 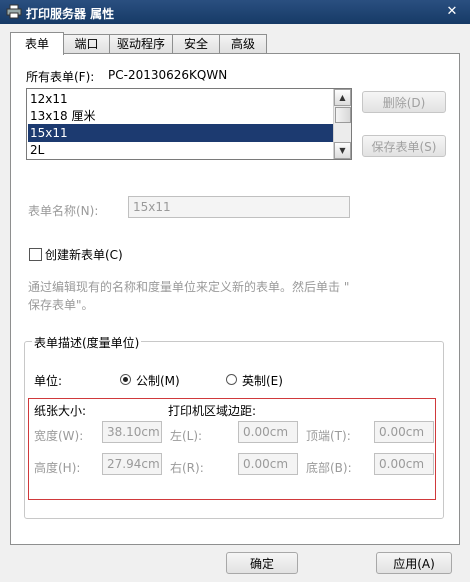 I want to click on width-field: 38.10cm, so click(x=132, y=432).